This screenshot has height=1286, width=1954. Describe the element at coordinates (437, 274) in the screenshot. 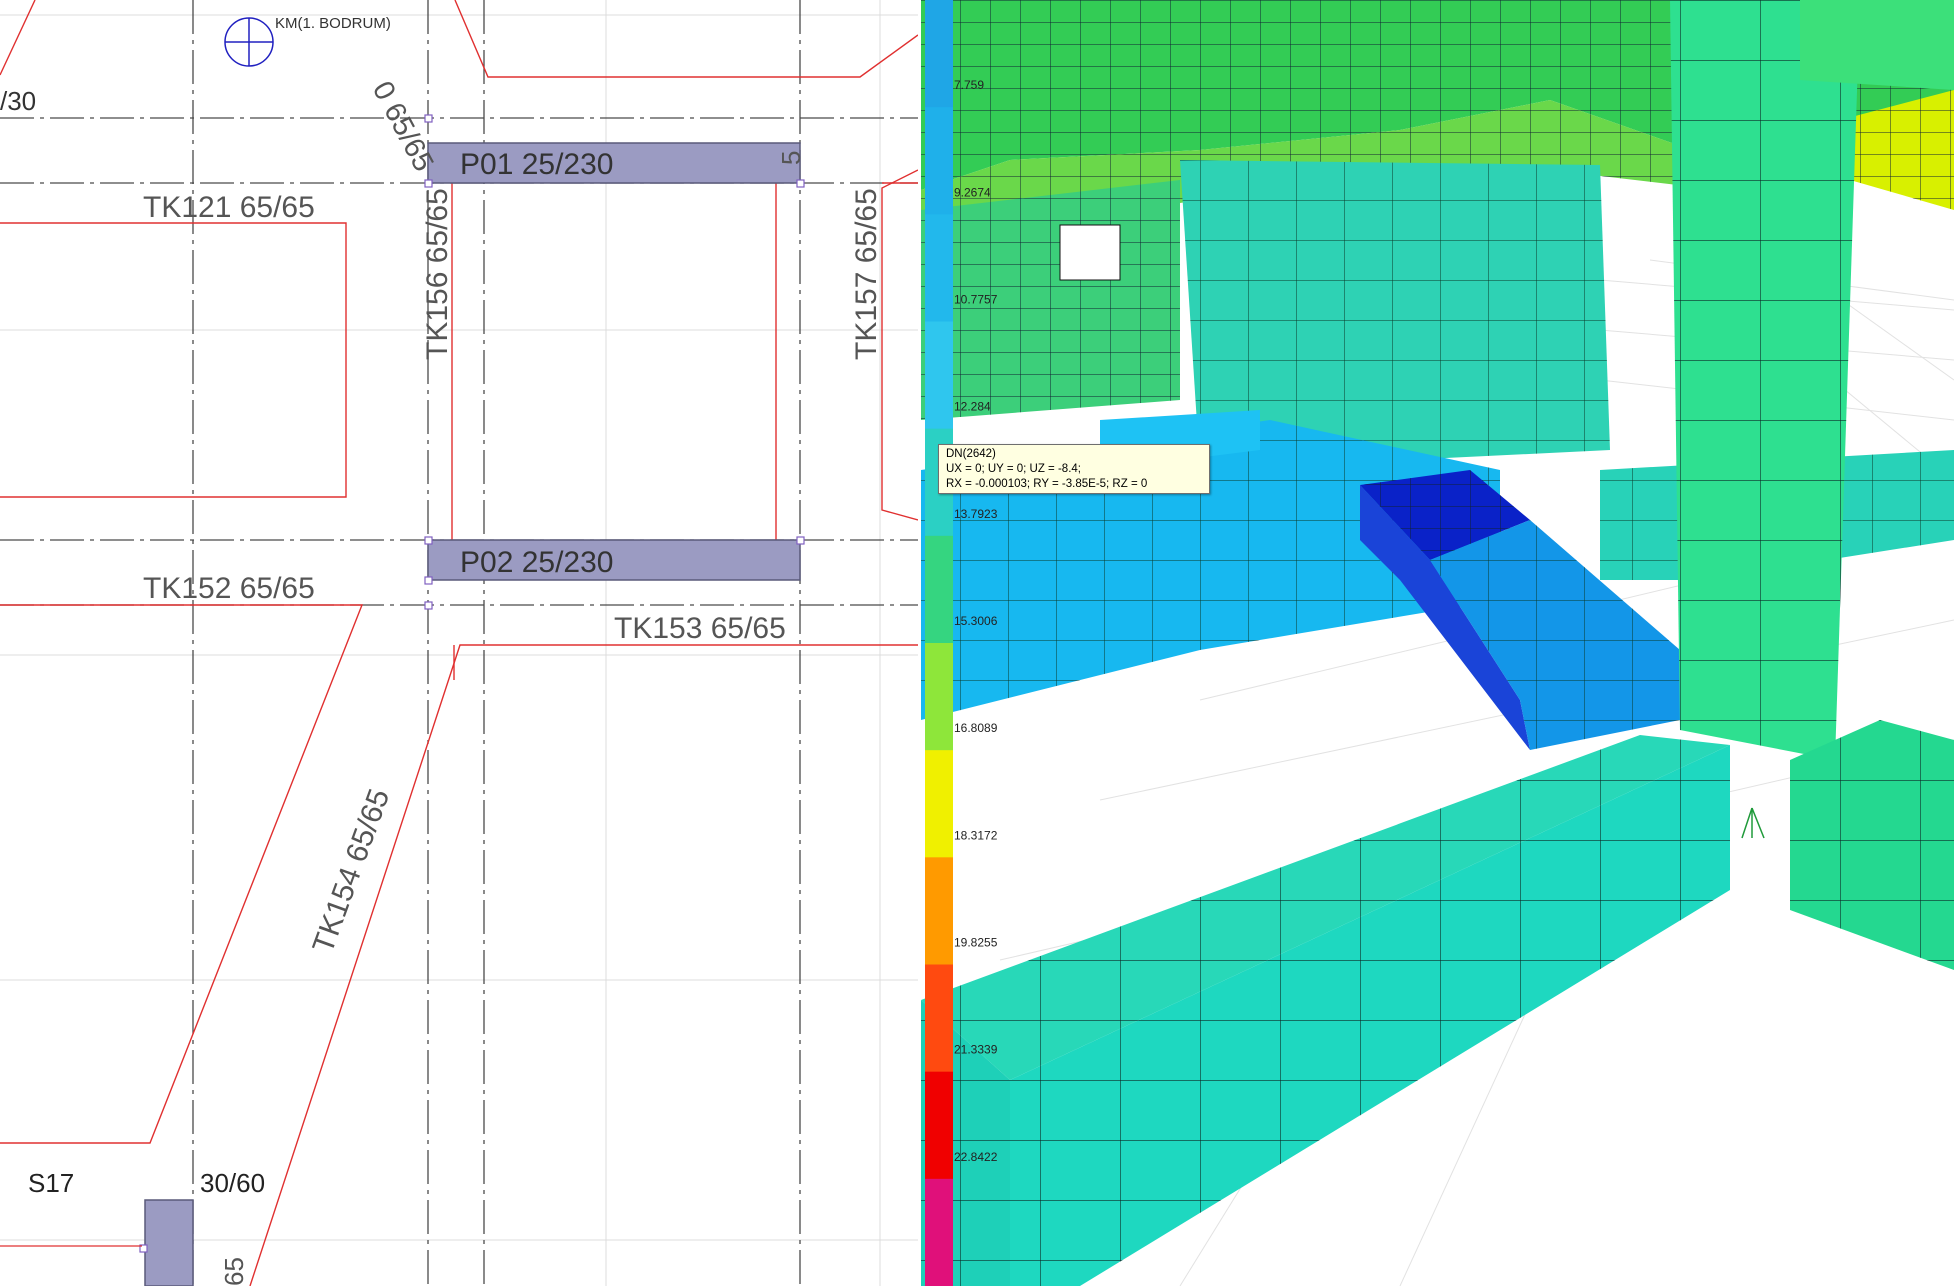

I see `beam-label-tk156: TK156 65/65` at that location.